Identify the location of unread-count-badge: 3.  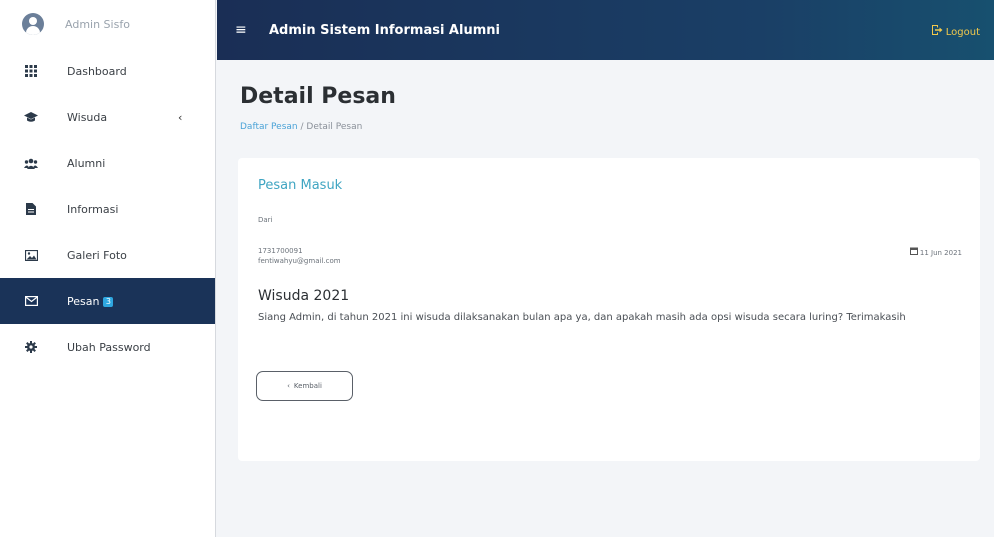
(108, 301).